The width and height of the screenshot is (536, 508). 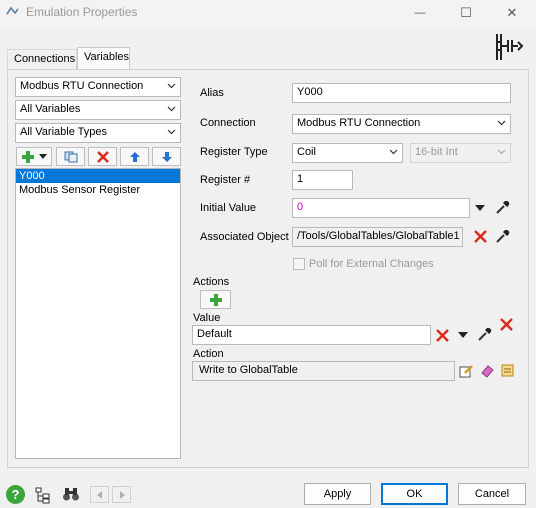 What do you see at coordinates (208, 354) in the screenshot?
I see `action-label: Action` at bounding box center [208, 354].